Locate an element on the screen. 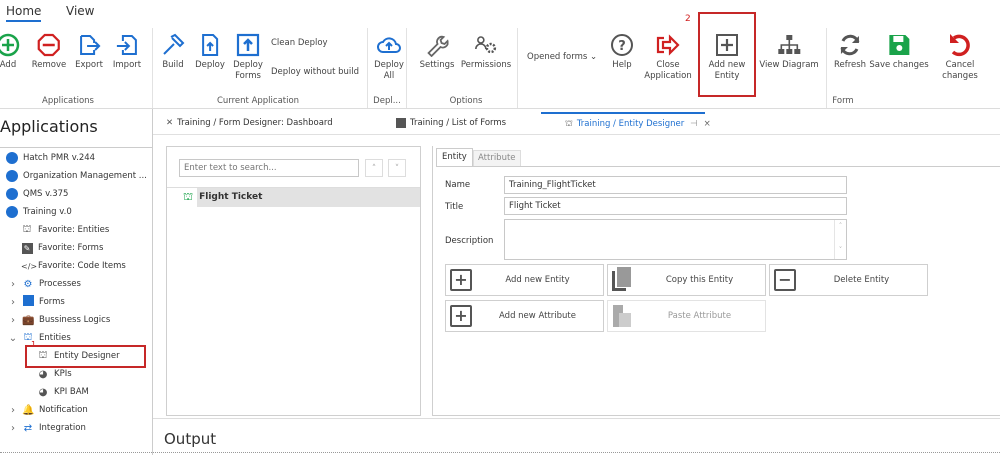  copy-entity-button: Copy this Entity is located at coordinates (686, 280).